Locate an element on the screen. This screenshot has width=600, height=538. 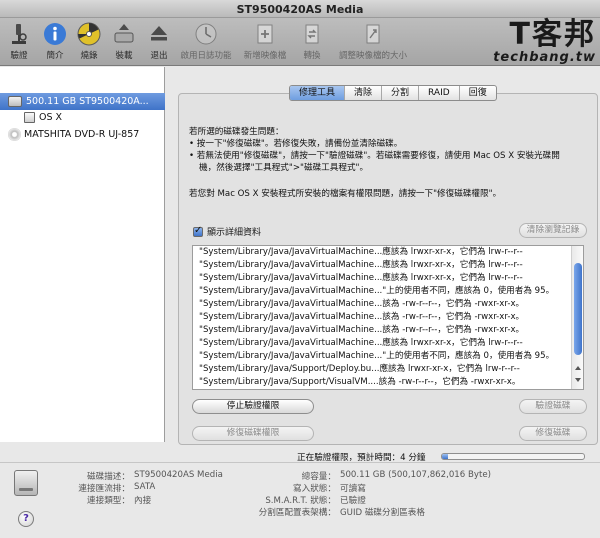
watermark-chinese: T客邦 is located at coordinates (552, 34).